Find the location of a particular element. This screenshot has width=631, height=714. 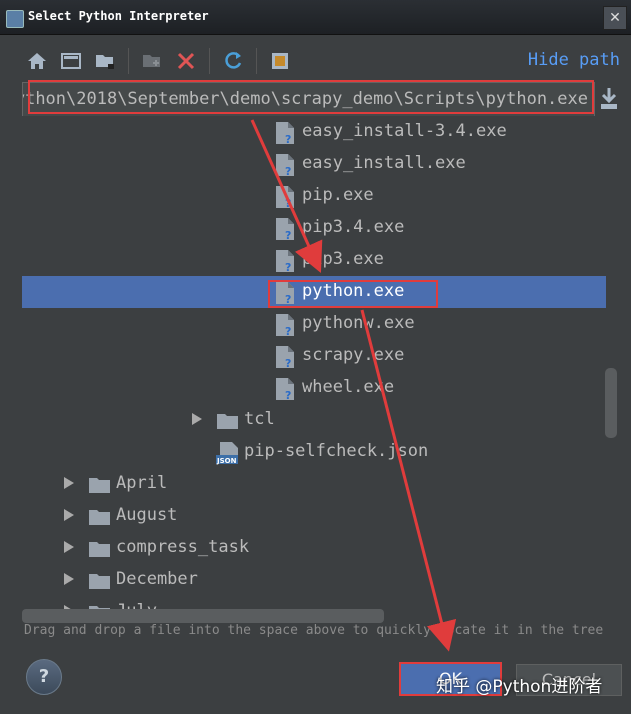

tree-row: August is located at coordinates (314, 516).